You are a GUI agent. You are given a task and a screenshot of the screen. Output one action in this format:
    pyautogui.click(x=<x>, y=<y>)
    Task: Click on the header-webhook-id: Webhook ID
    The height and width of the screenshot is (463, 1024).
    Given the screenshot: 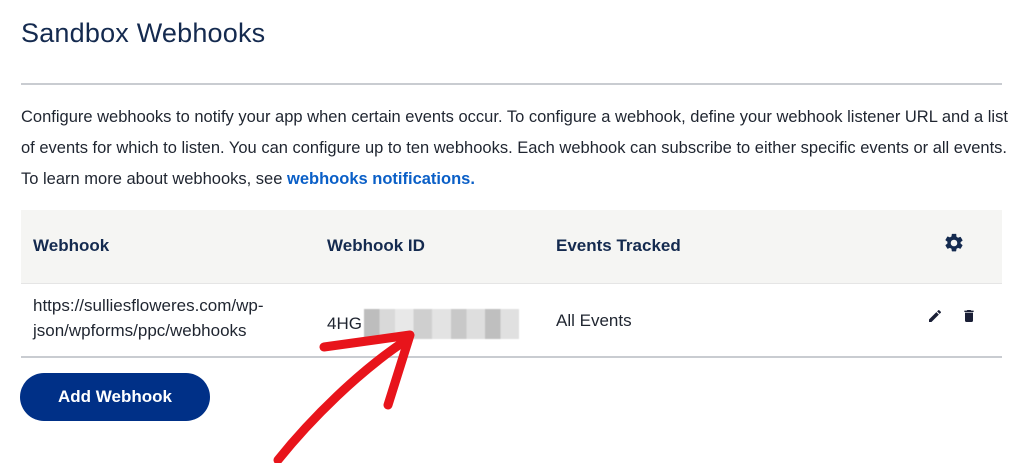 What is the action you would take?
    pyautogui.click(x=376, y=245)
    